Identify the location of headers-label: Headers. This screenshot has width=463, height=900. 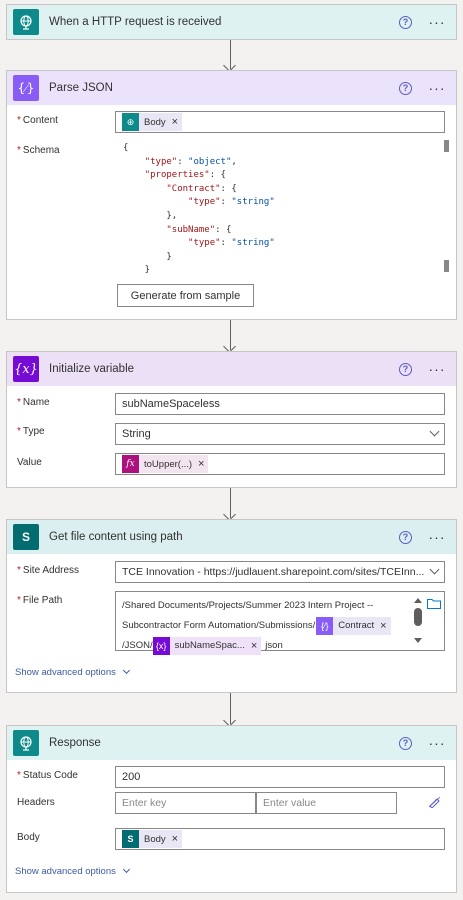
(36, 802).